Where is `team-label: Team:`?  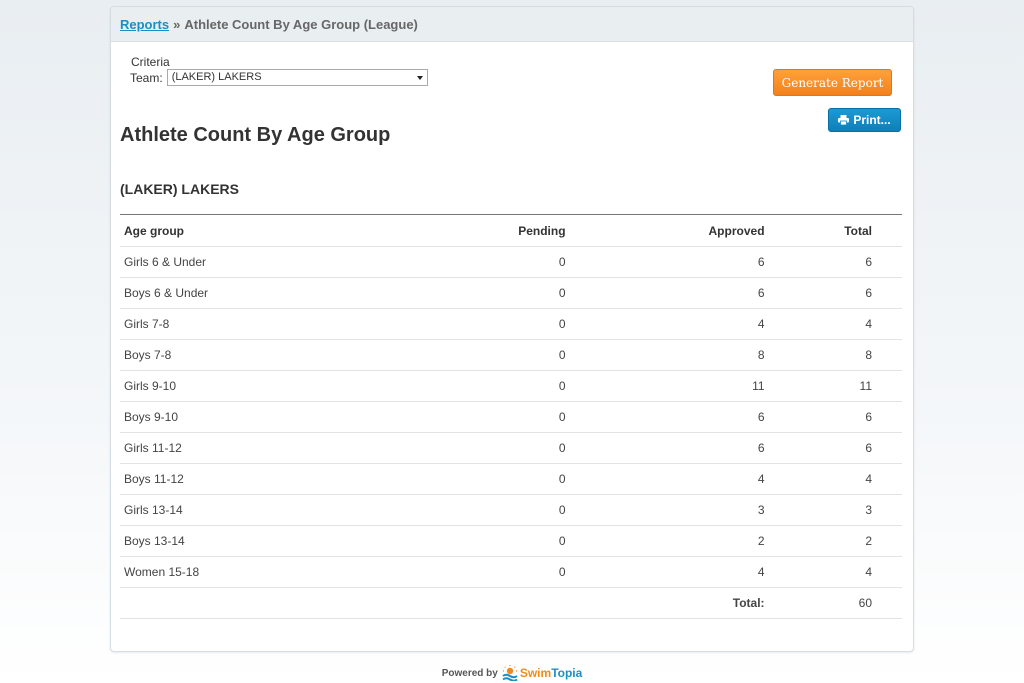 team-label: Team: is located at coordinates (146, 77).